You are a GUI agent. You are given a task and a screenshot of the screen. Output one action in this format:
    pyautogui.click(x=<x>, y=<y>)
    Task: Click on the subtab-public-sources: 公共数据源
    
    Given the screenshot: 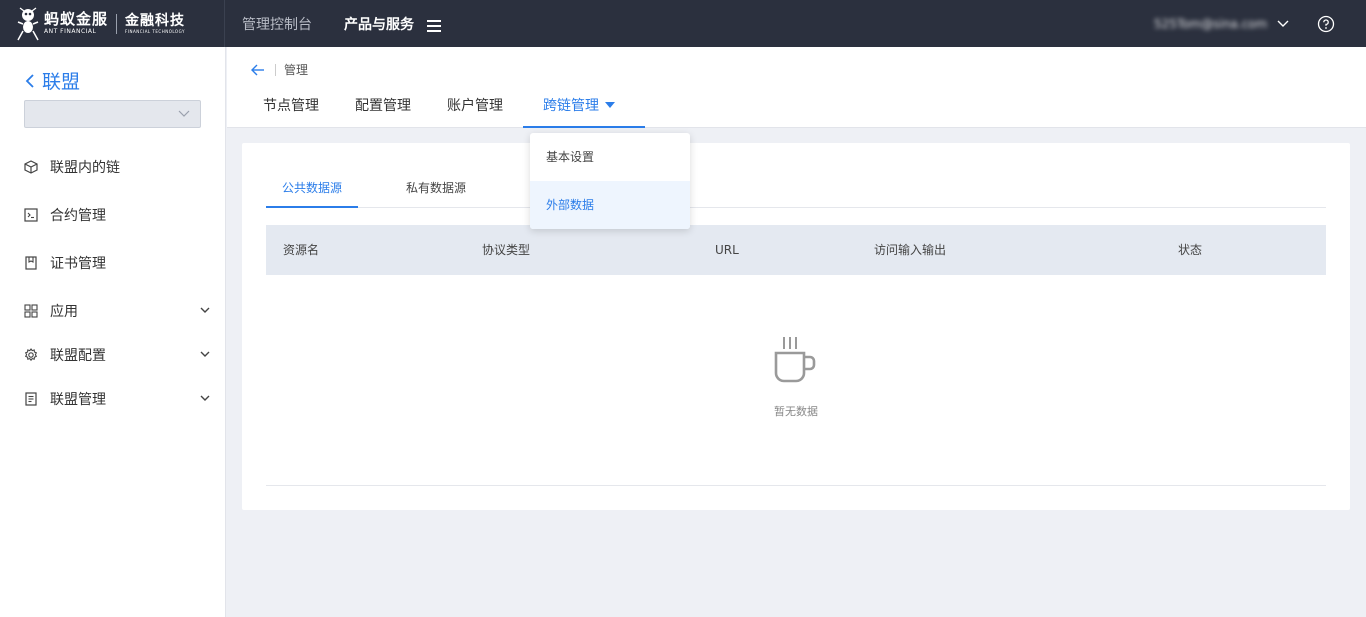 What is the action you would take?
    pyautogui.click(x=312, y=191)
    